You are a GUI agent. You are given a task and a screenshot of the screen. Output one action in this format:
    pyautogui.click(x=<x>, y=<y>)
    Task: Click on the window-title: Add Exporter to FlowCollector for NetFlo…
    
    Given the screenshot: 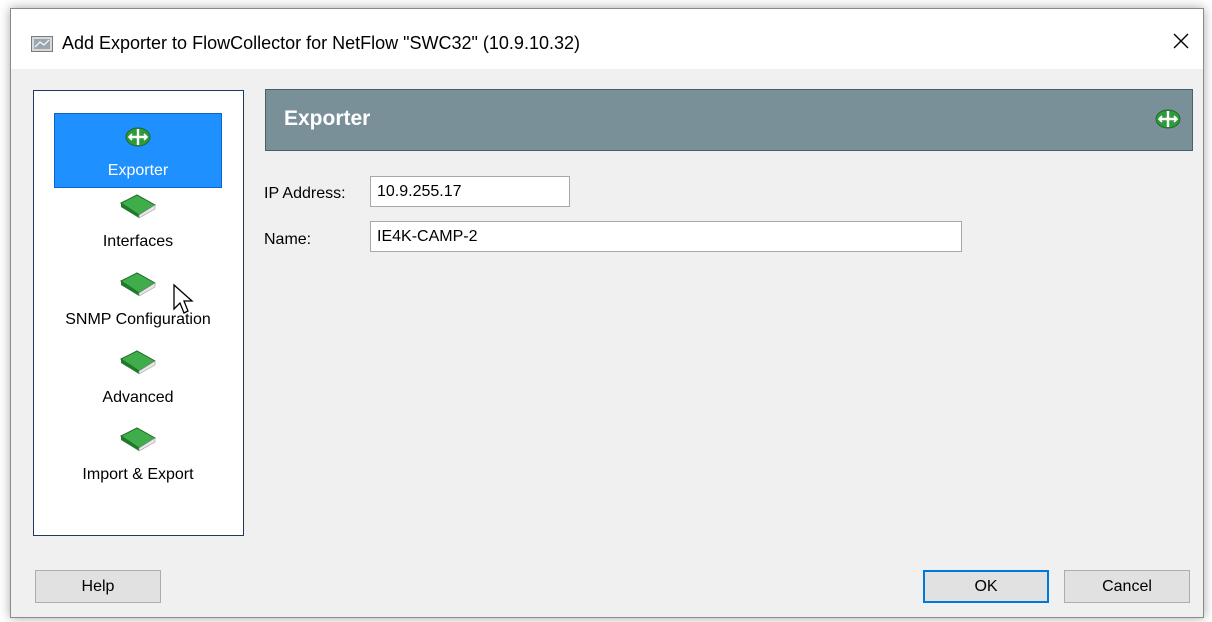 What is the action you would take?
    pyautogui.click(x=321, y=43)
    